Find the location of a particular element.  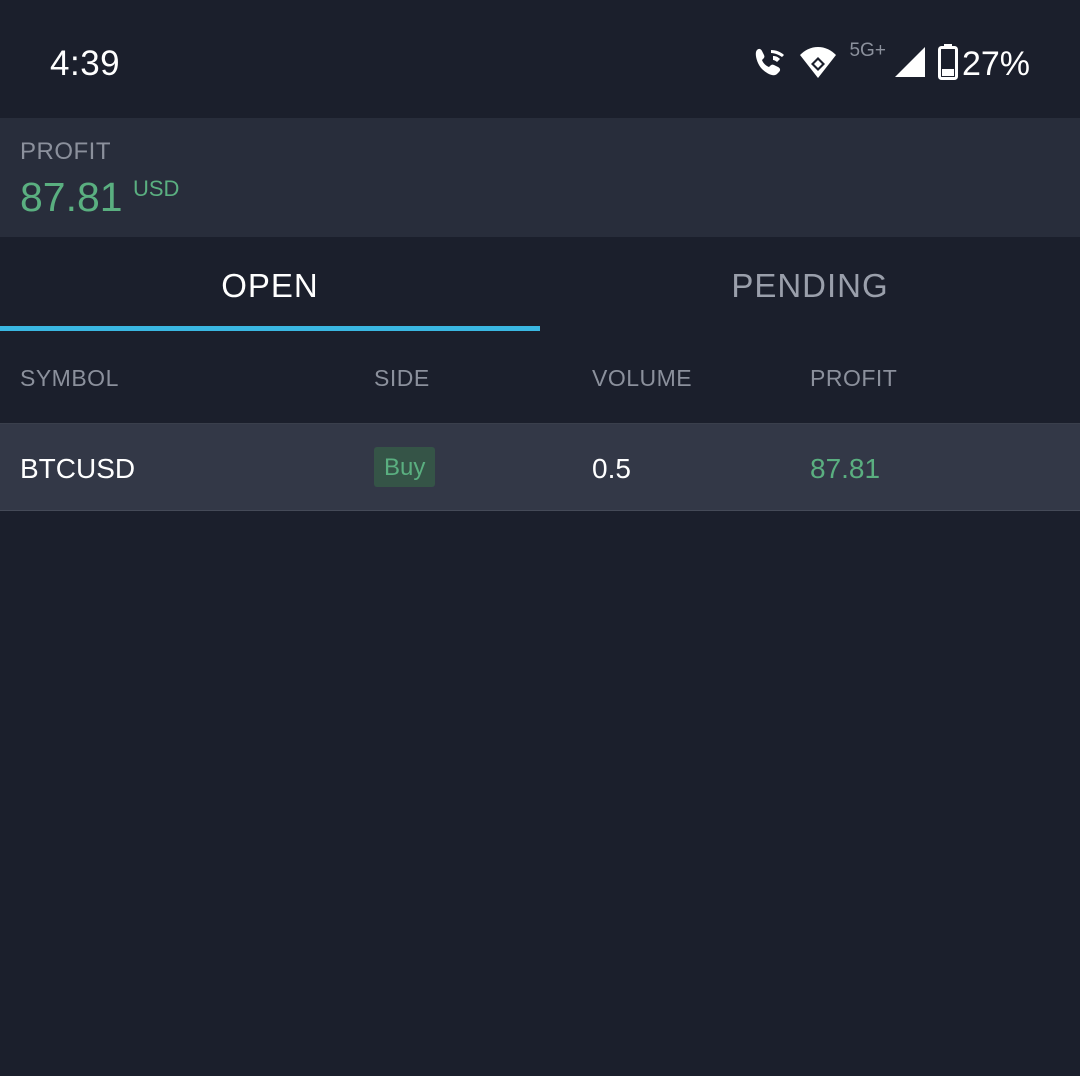

network-type-label: 5G+ is located at coordinates (867, 50).